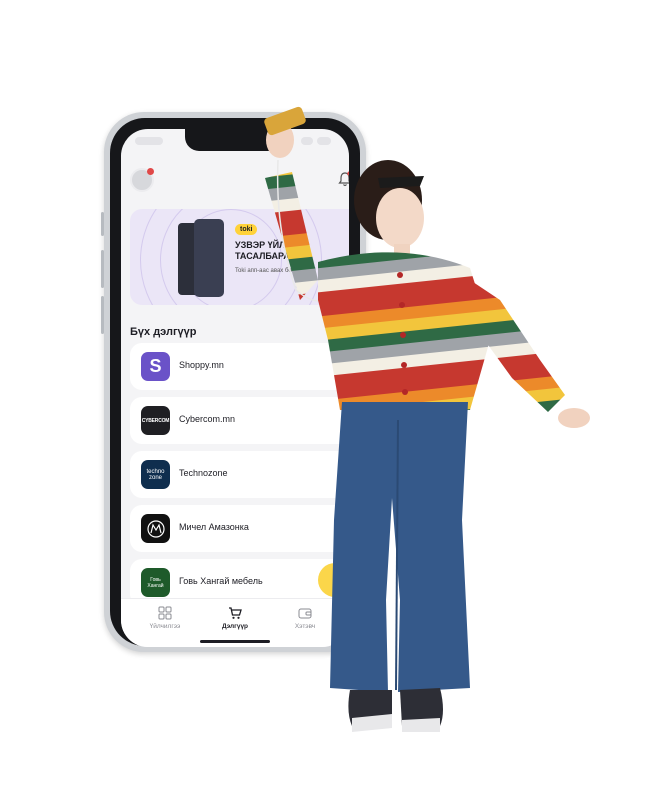 The width and height of the screenshot is (657, 800). What do you see at coordinates (574, 418) in the screenshot?
I see `right-hand` at bounding box center [574, 418].